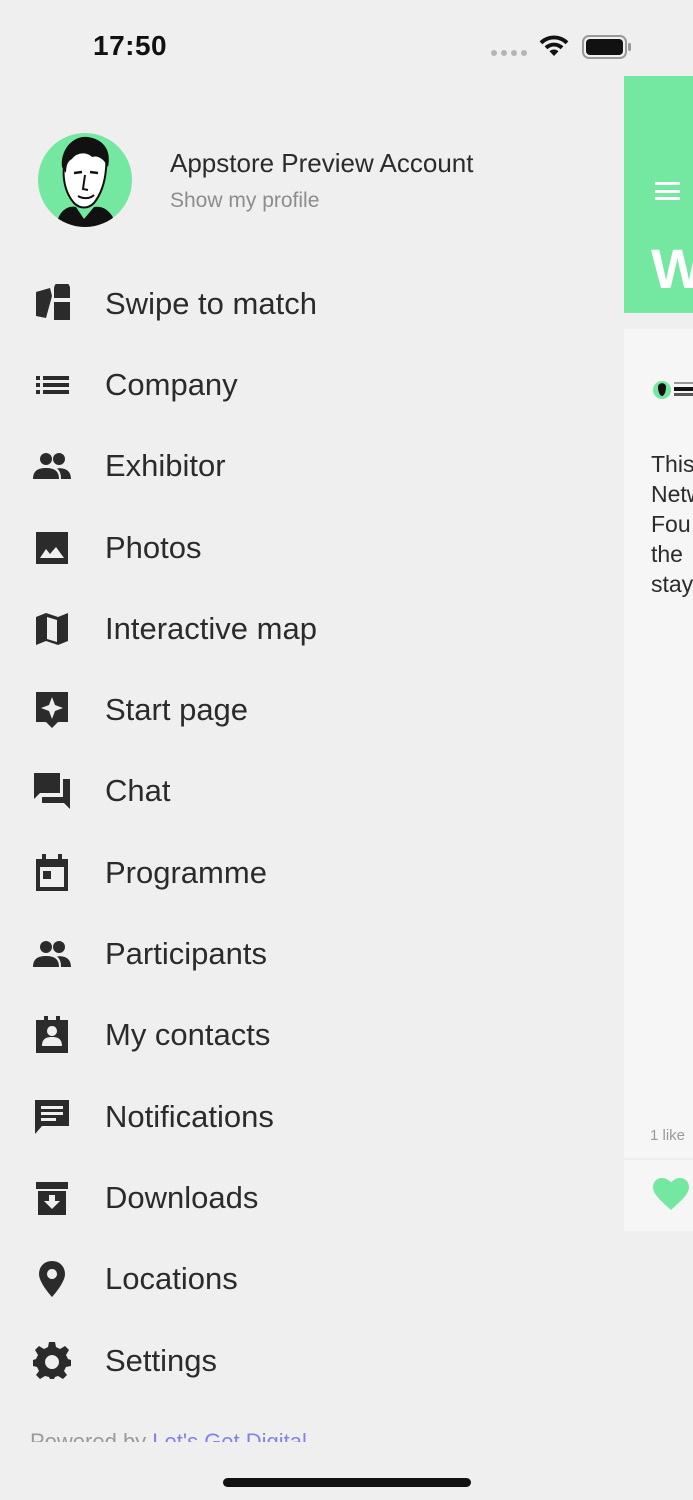 Image resolution: width=693 pixels, height=1500 pixels. I want to click on portrait-avatar-icon, so click(86, 181).